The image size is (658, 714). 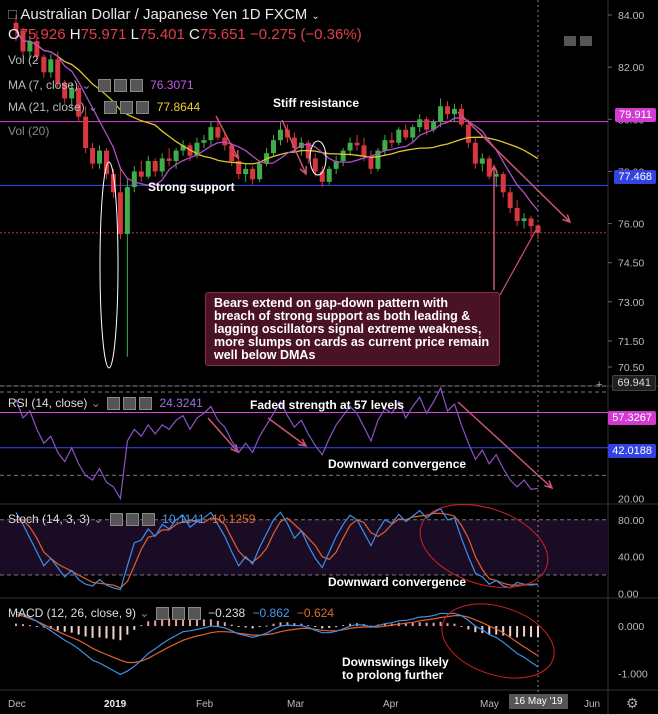 I want to click on macd-tick-1: -1.000, so click(x=633, y=674).